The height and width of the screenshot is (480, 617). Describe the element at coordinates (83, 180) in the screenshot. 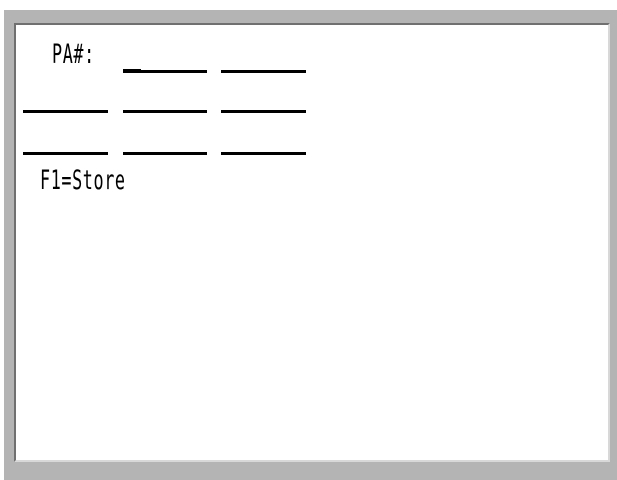

I see `function-key-hint: F1=Store` at that location.